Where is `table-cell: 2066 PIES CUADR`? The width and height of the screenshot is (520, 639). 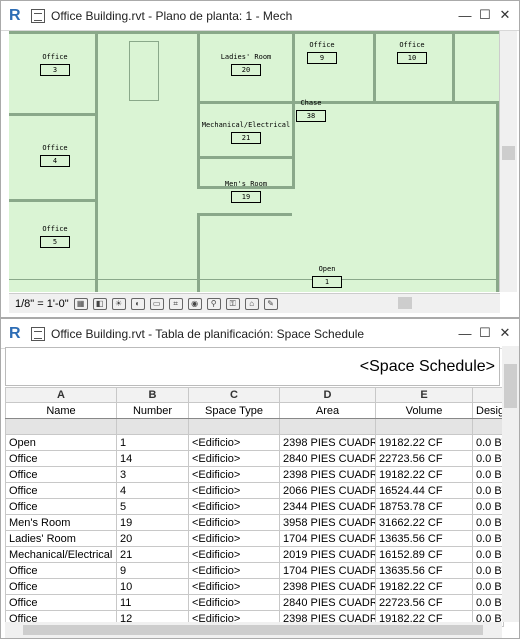
table-cell: 2066 PIES CUADR is located at coordinates (327, 490).